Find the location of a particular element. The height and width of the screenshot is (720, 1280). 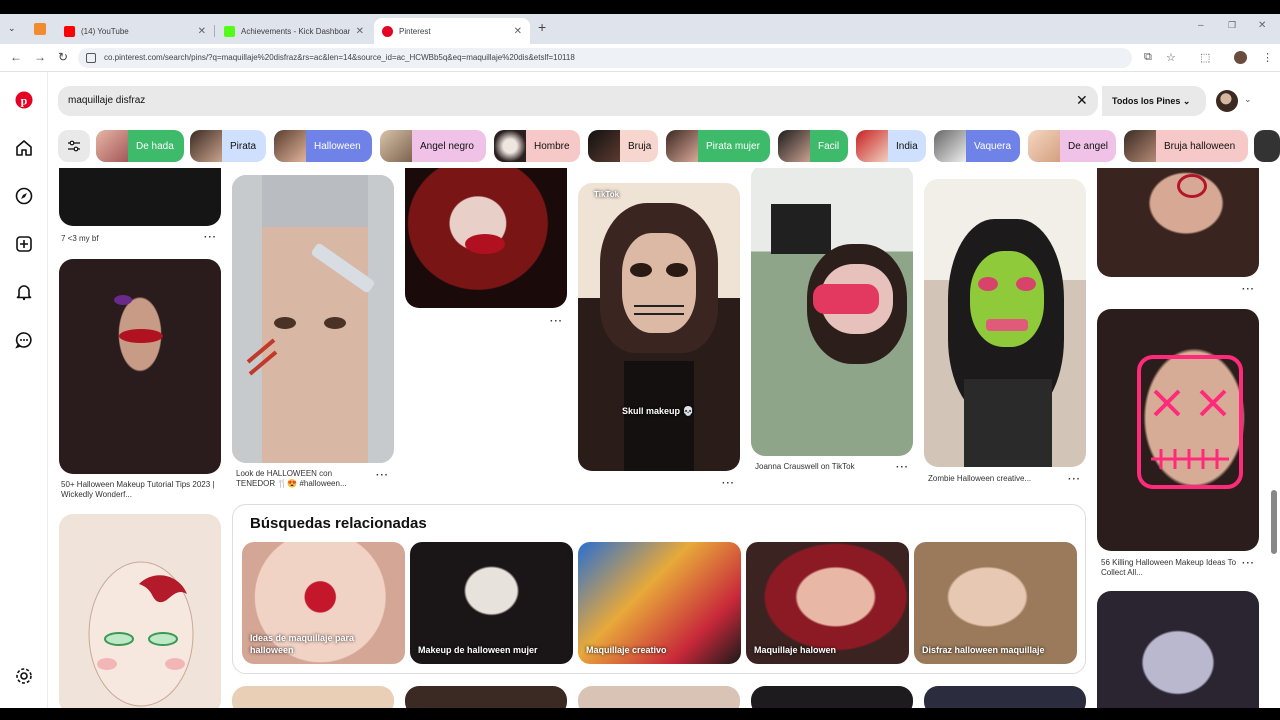

home-icon is located at coordinates (24, 148).